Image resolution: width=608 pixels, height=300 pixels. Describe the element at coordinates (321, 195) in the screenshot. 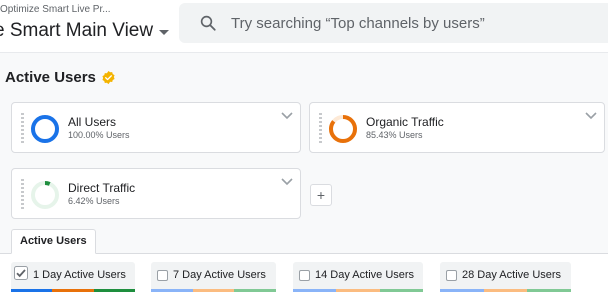

I see `add-segment-button: +` at that location.